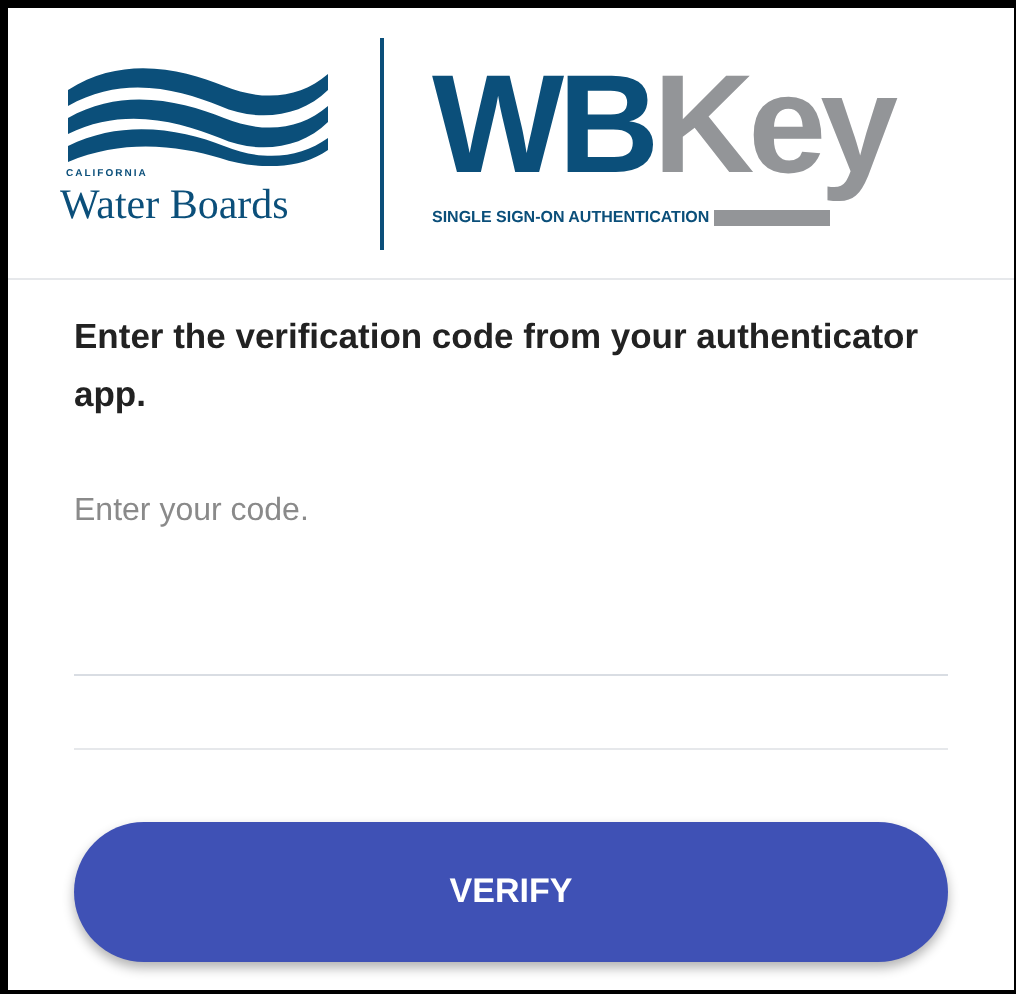 The height and width of the screenshot is (1000, 1022). I want to click on tagline-bar, so click(771, 217).